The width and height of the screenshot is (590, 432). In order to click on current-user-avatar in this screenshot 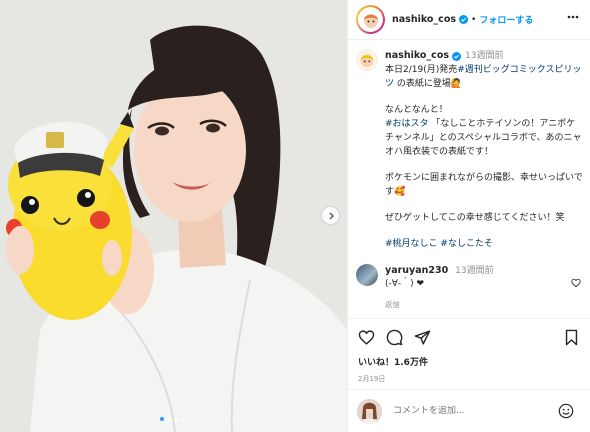, I will do `click(369, 411)`.